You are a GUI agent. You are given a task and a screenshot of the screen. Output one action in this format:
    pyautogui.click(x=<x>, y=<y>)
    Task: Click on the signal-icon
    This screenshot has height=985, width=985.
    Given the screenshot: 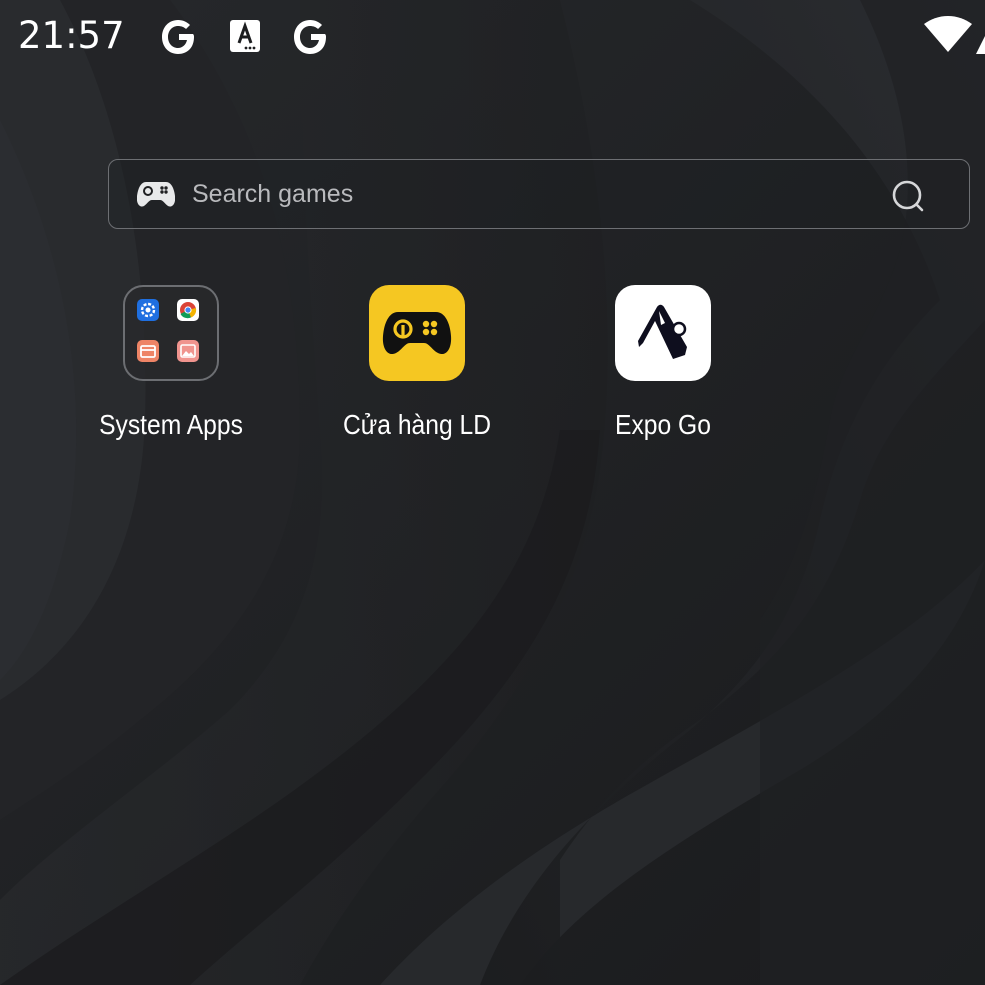 What is the action you would take?
    pyautogui.click(x=980, y=45)
    